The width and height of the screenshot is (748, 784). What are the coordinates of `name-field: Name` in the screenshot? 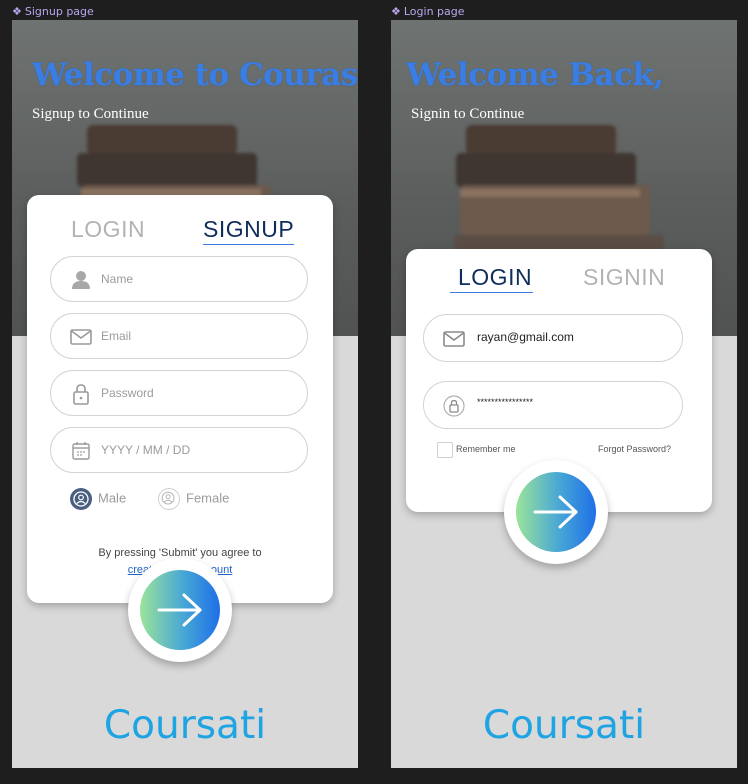 It's located at (179, 279).